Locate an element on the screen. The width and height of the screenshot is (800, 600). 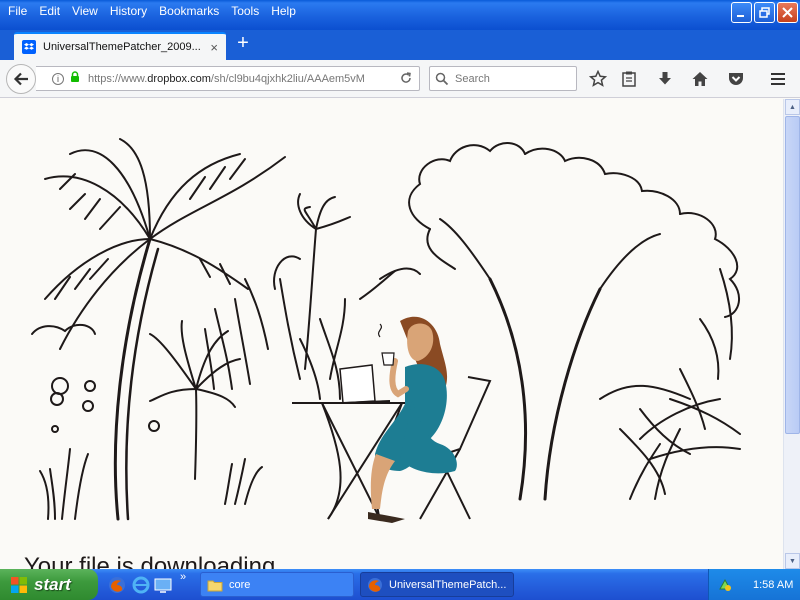
tab-strip: UniversalThemePatcher_2009... × is located at coordinates (400, 45).